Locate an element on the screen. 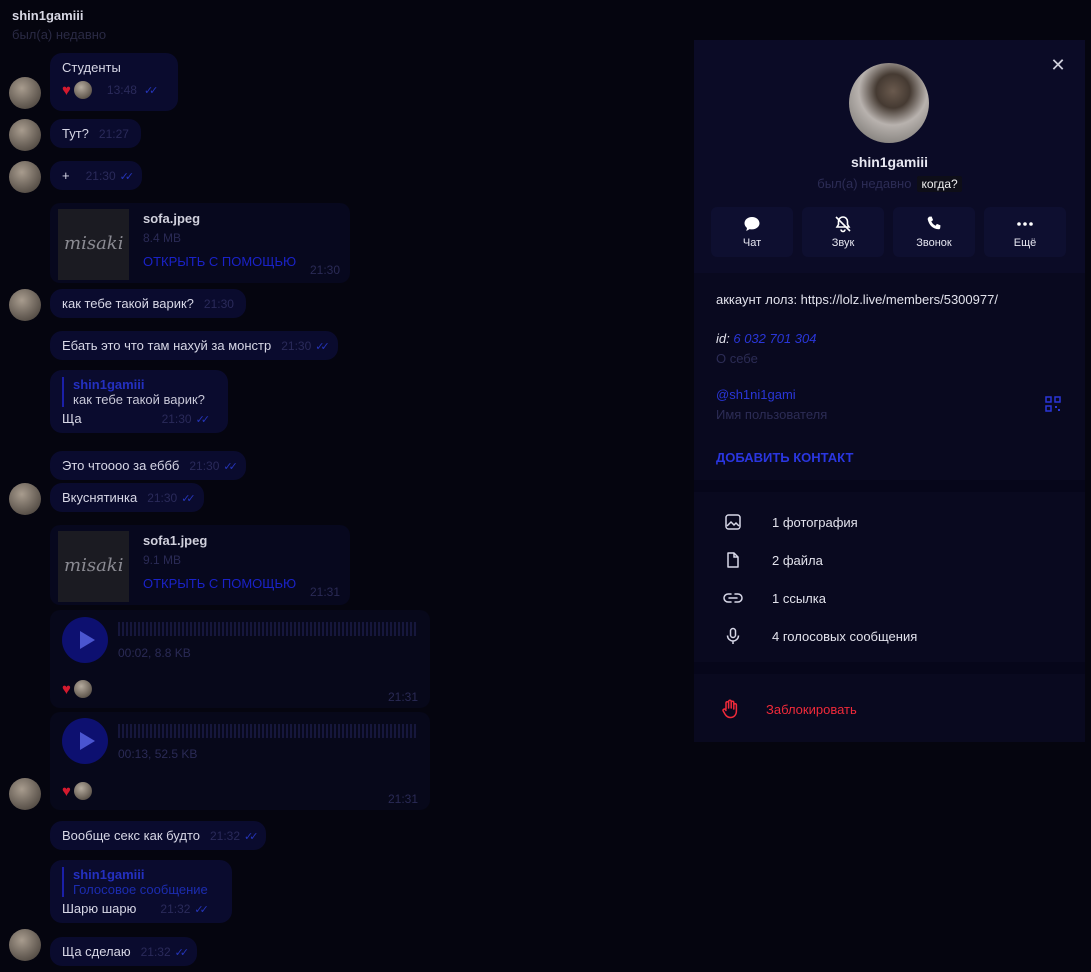  username-link: @sh1ni1gami is located at coordinates (771, 394).